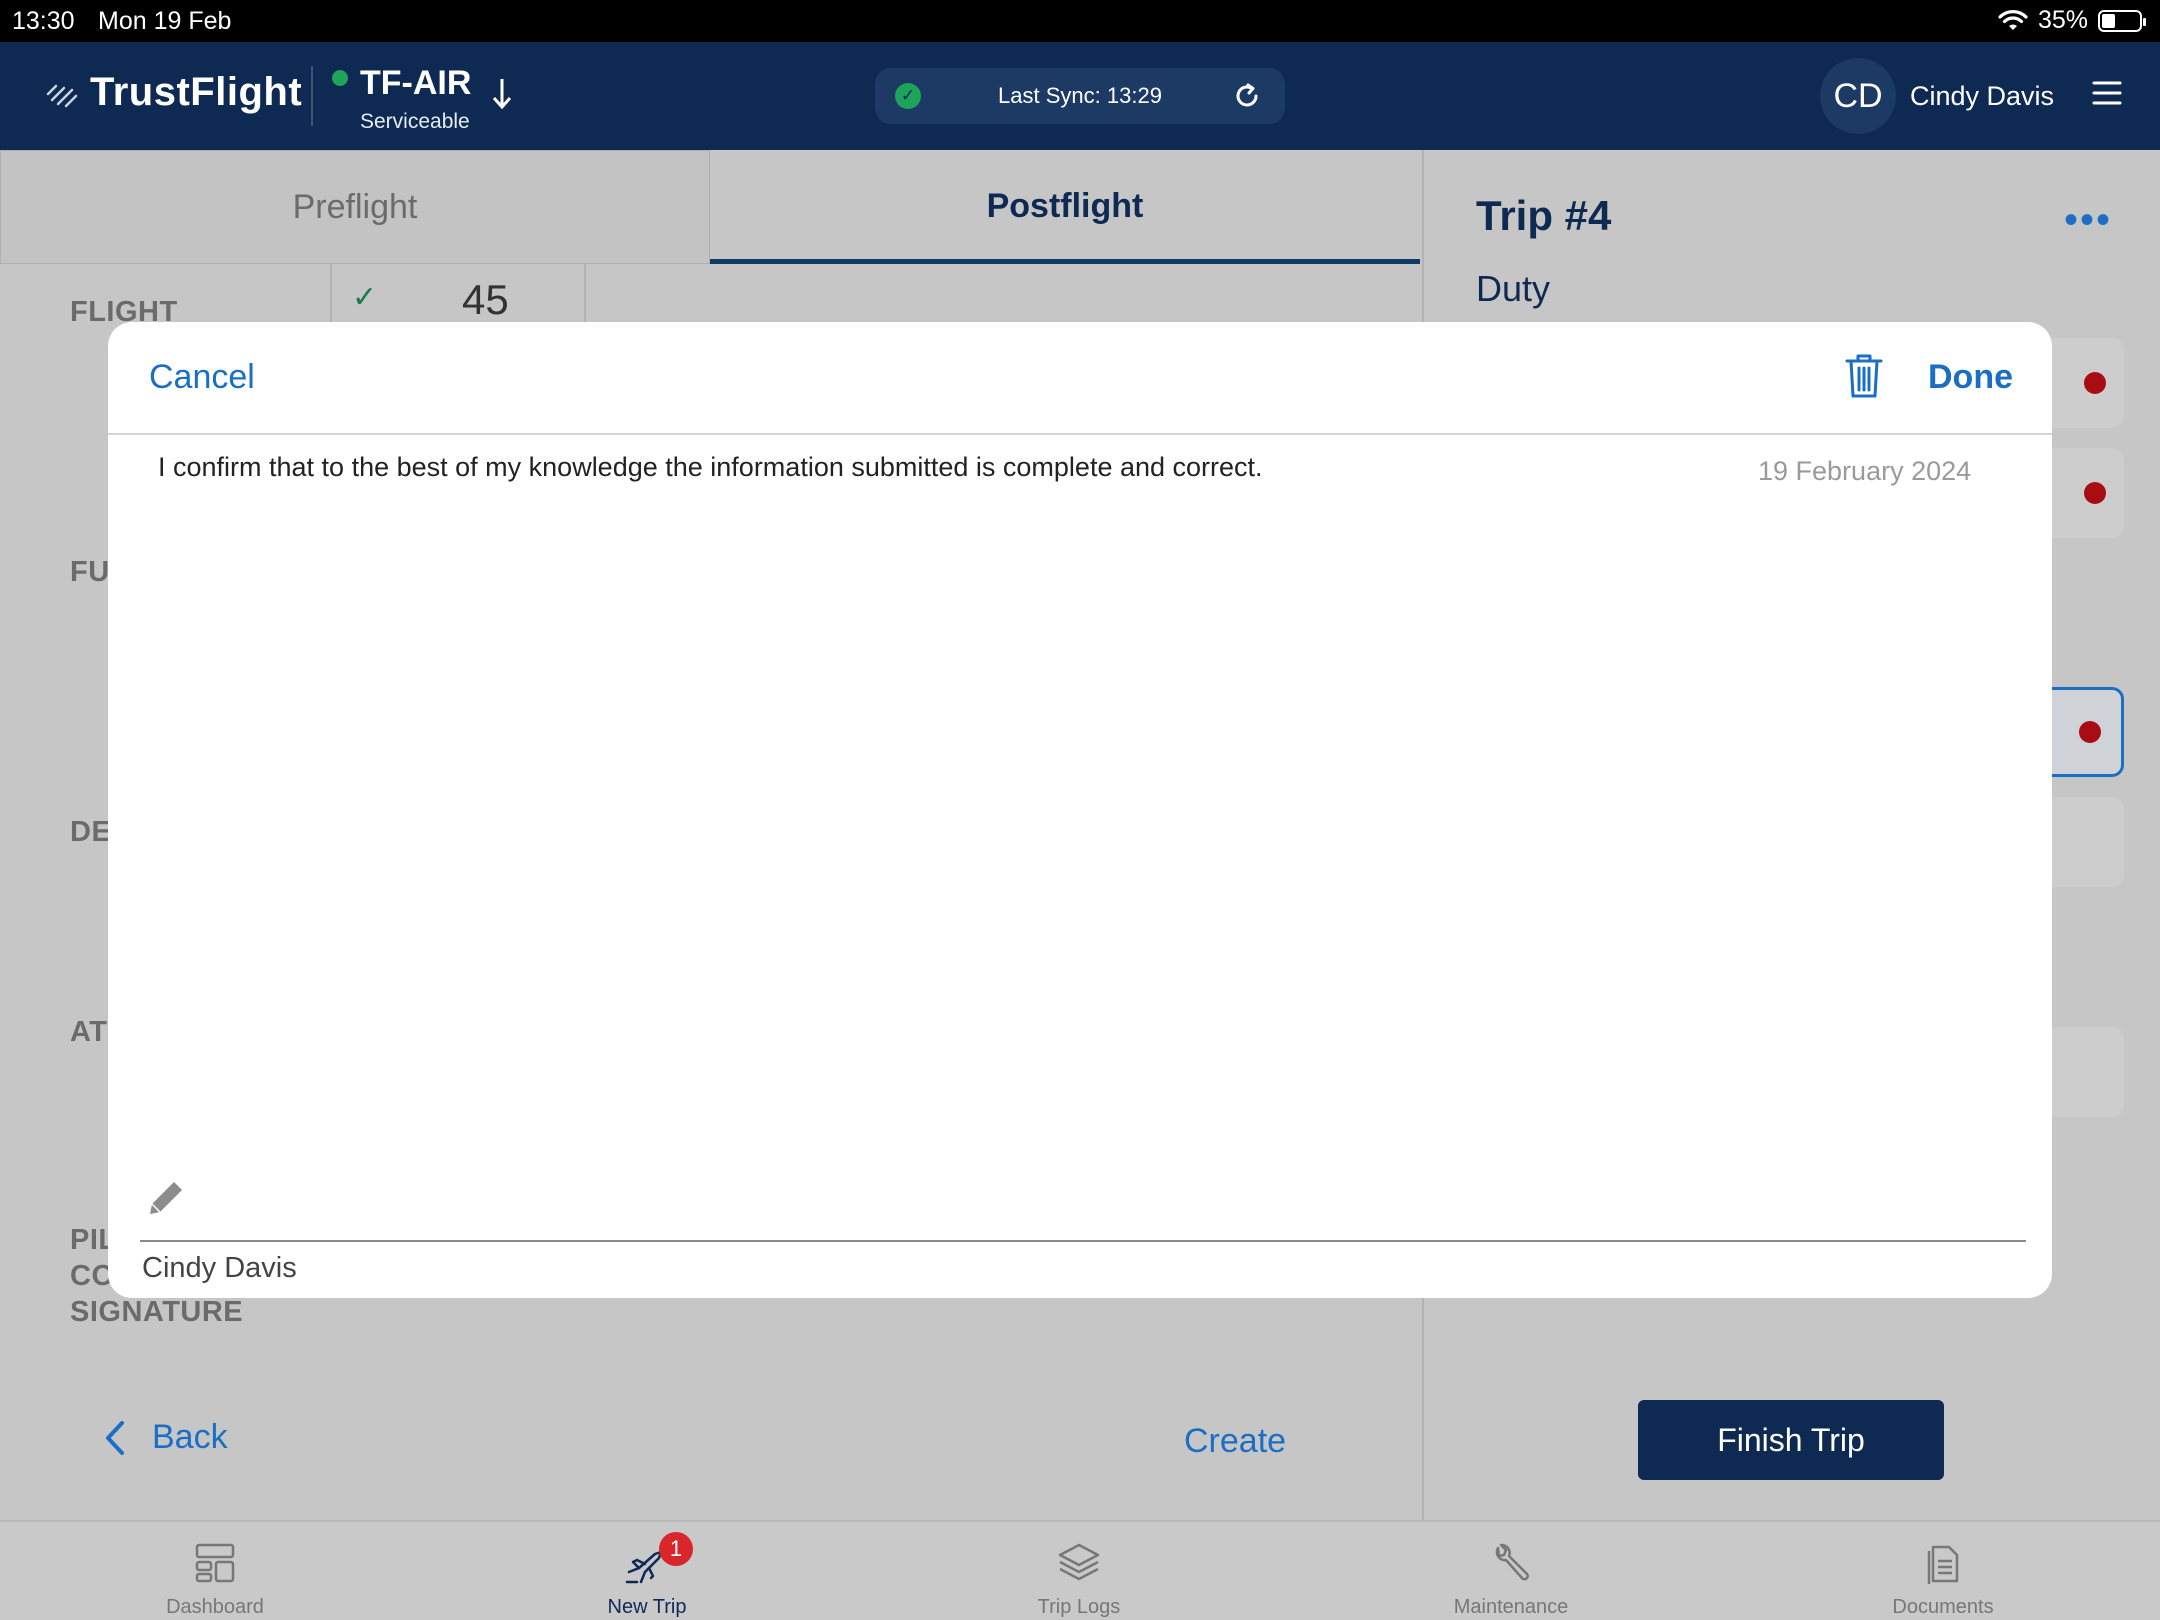  I want to click on row-label-at: AT, so click(89, 1032).